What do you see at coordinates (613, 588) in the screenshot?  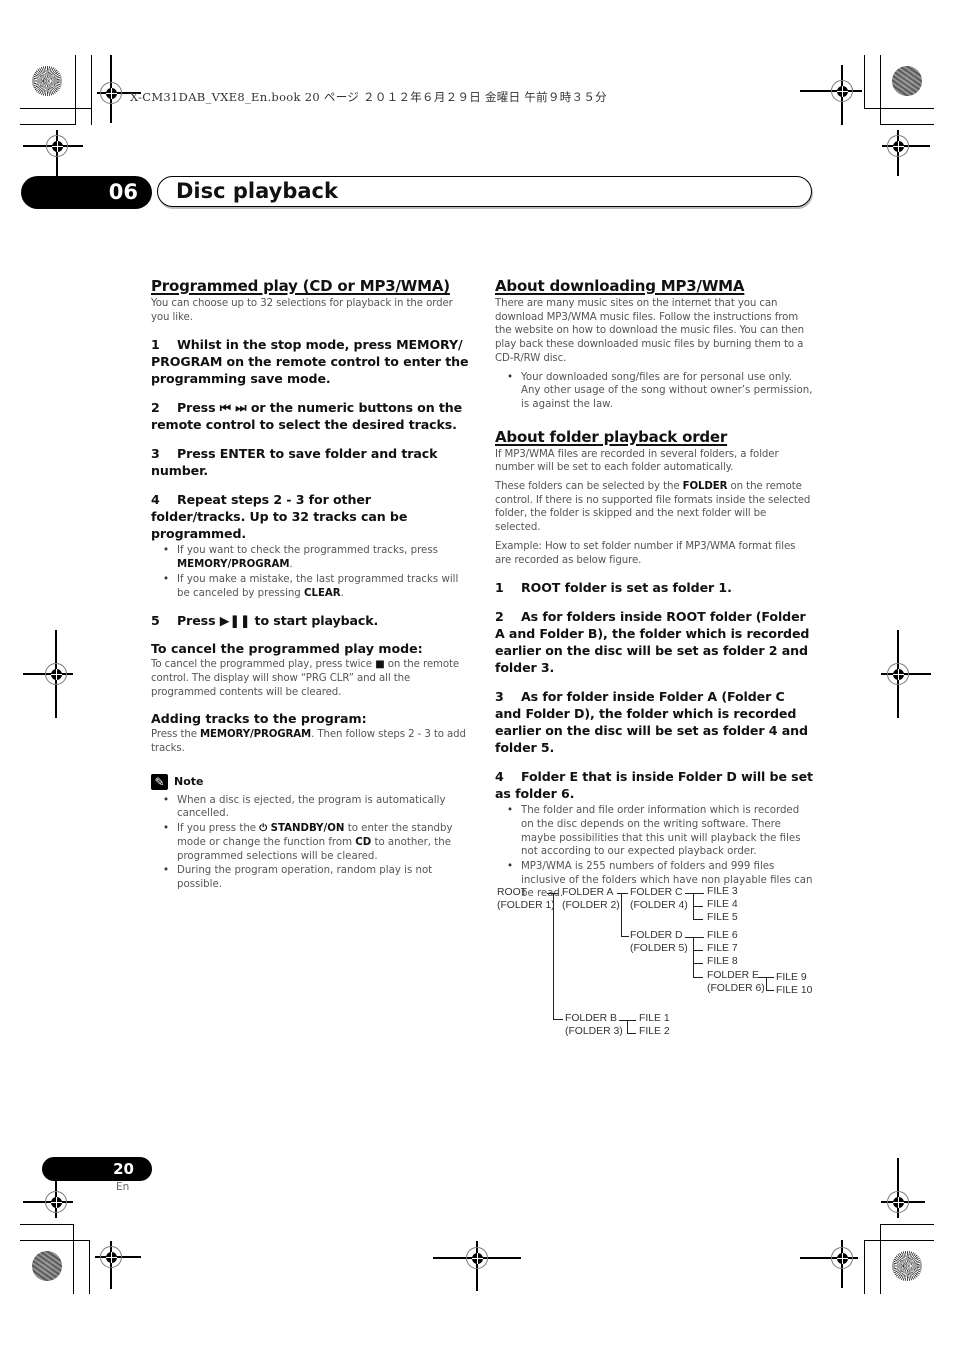 I see `folder-step-1: 1 ROOT folder is set as folder 1.` at bounding box center [613, 588].